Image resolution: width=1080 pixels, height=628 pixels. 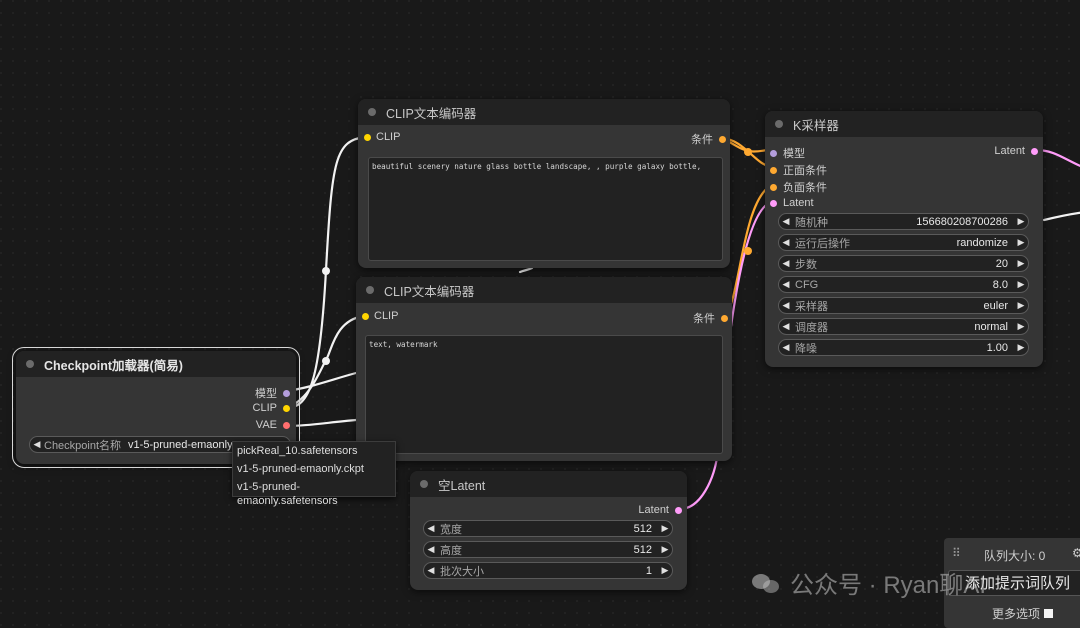 I want to click on clip-text-encode-node-2: CLIP文本编码器 CLIP 条件 text, watermark, so click(x=544, y=369).